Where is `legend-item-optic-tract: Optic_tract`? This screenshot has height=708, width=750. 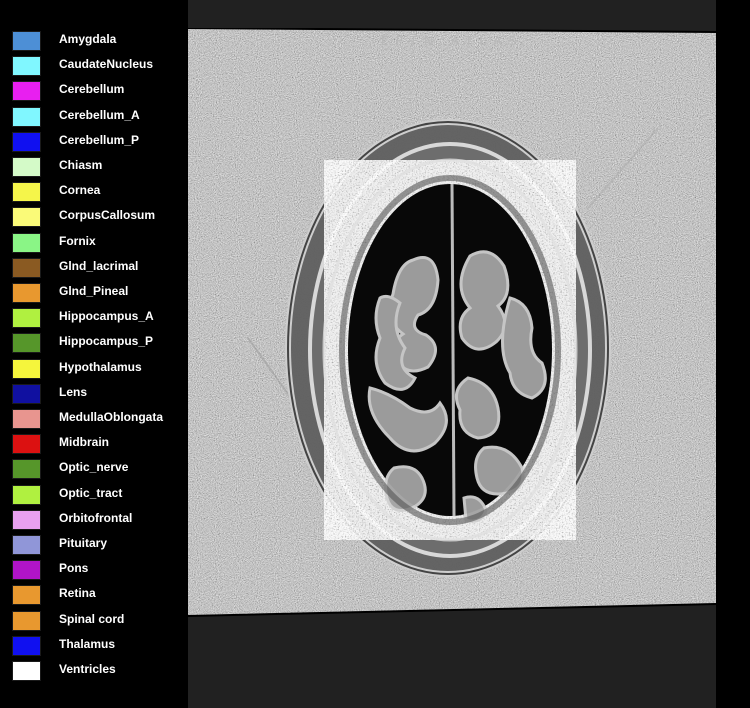 legend-item-optic-tract: Optic_tract is located at coordinates (94, 493).